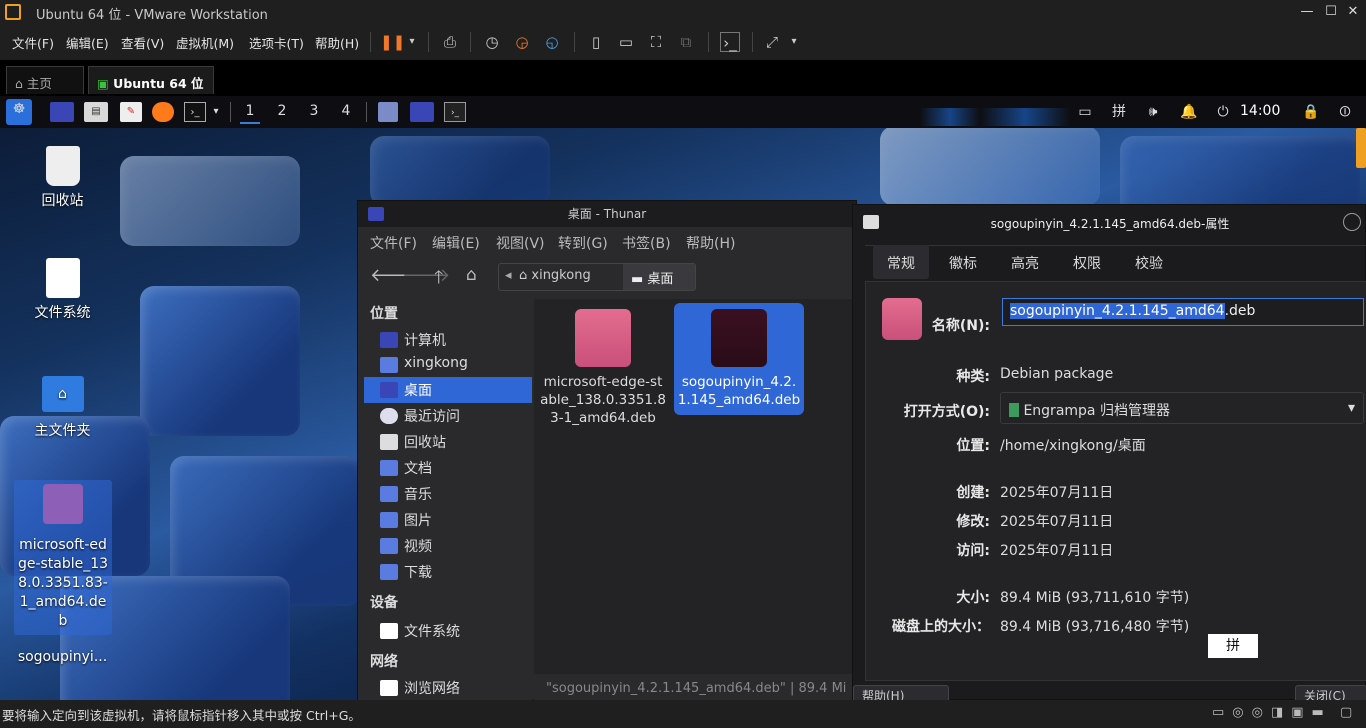 The image size is (1366, 728). What do you see at coordinates (62, 178) in the screenshot?
I see `desktop-icon-trash: 回收站` at bounding box center [62, 178].